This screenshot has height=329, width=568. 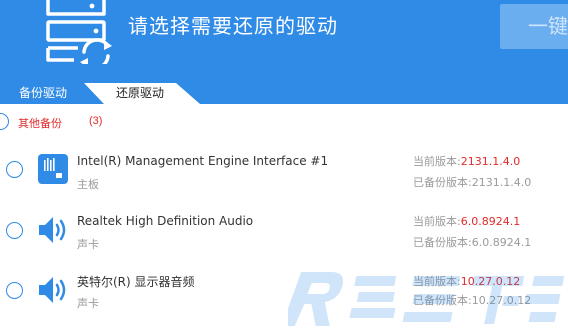 I want to click on current-version-value: 6.0.8924.1, so click(x=490, y=221).